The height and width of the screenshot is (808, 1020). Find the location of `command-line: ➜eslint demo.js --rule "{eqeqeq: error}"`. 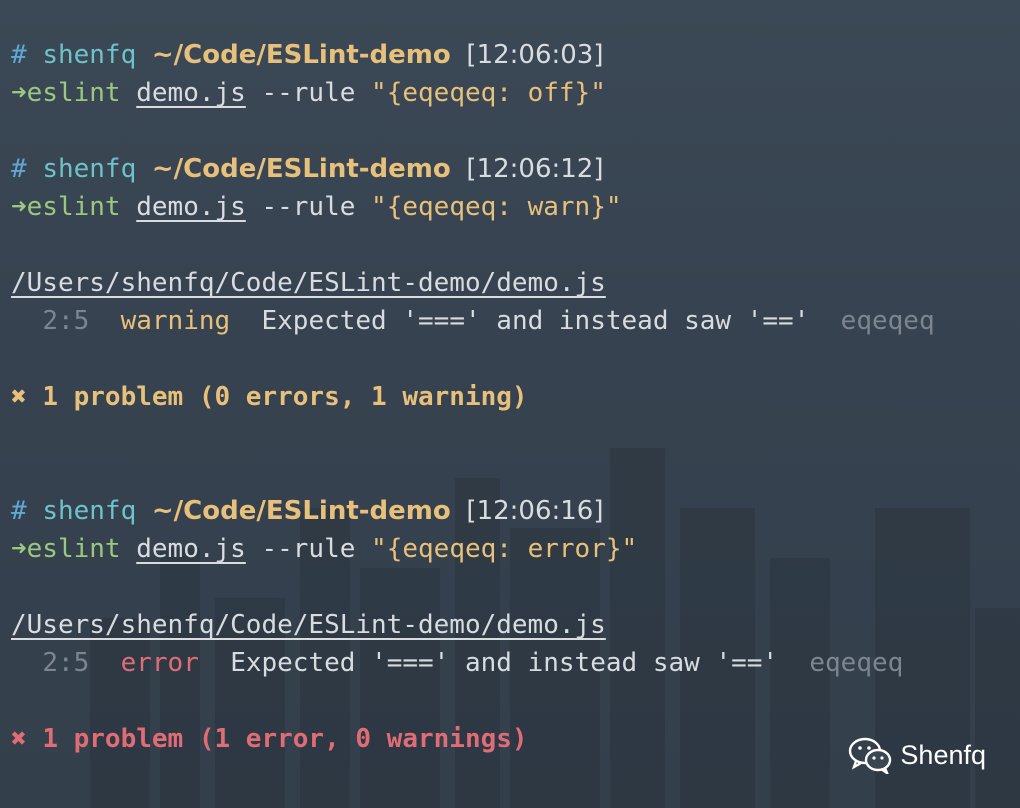

command-line: ➜eslint demo.js --rule "{eqeqeq: error}" is located at coordinates (324, 549).